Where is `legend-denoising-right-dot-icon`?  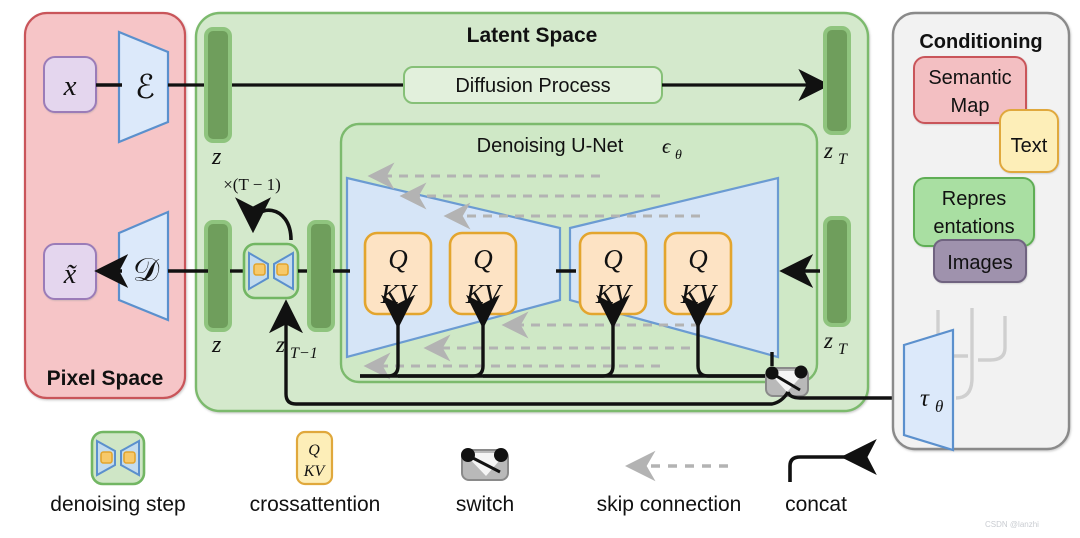
legend-denoising-right-dot-icon is located at coordinates (129, 457).